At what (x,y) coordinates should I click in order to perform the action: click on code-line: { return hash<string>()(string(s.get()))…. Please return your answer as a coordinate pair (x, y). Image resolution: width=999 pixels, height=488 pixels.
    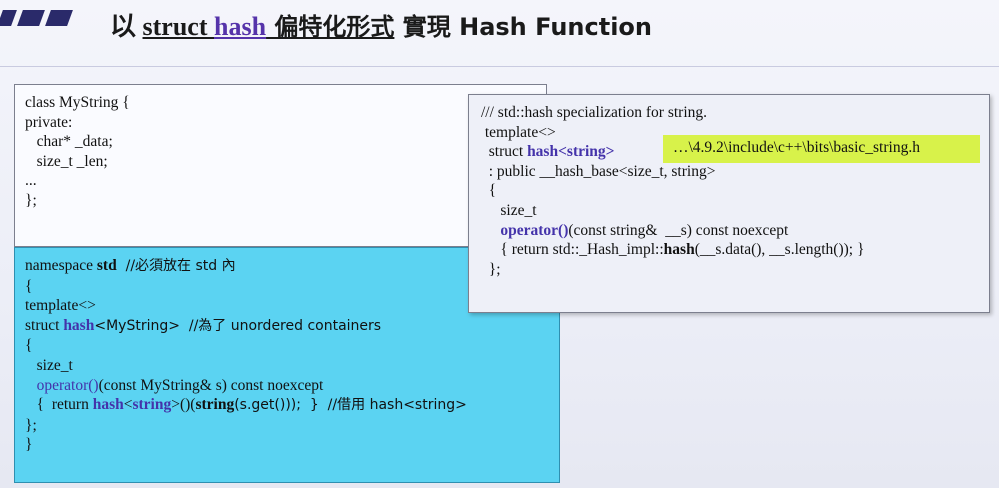
    Looking at the image, I should click on (246, 405).